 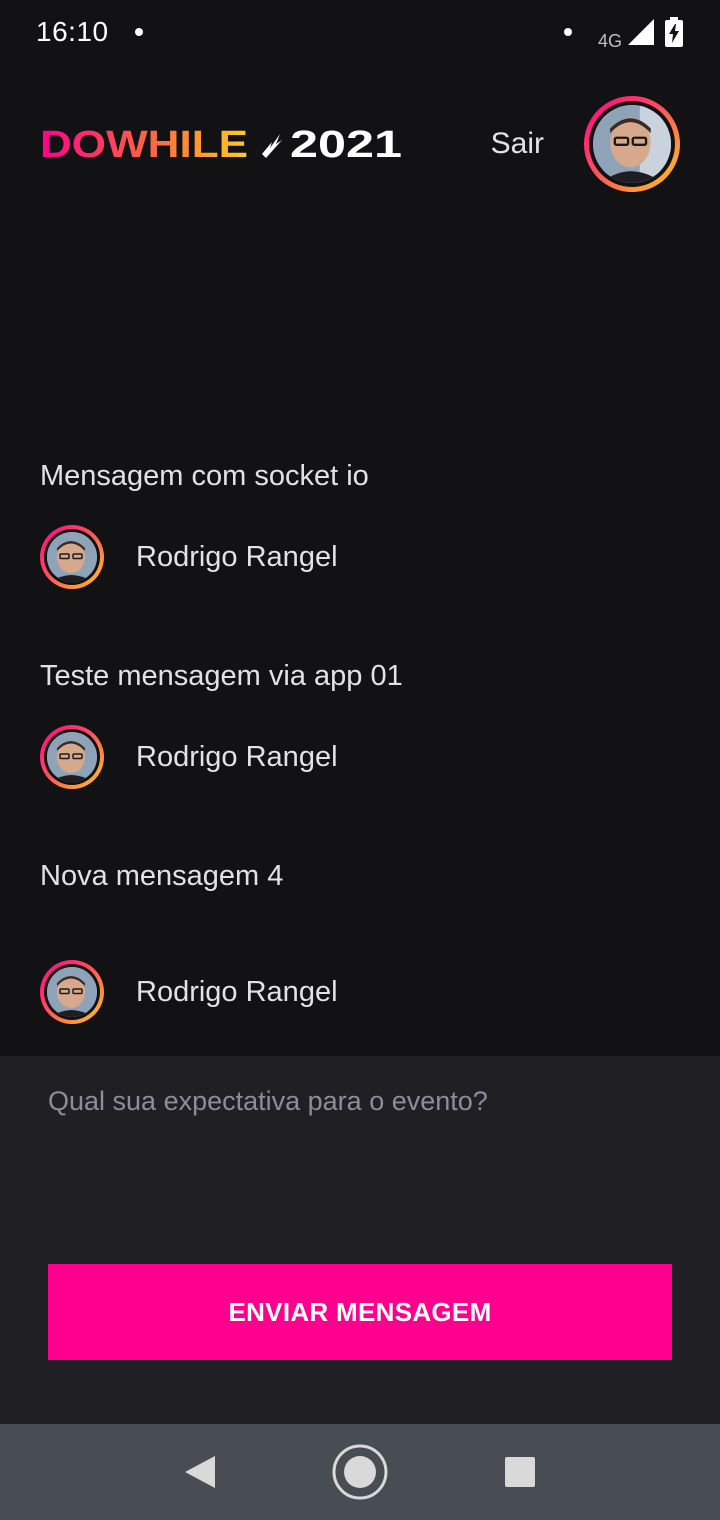 What do you see at coordinates (360, 942) in the screenshot?
I see `message-item: Nova mensagem 4 Rodrigo Rangel` at bounding box center [360, 942].